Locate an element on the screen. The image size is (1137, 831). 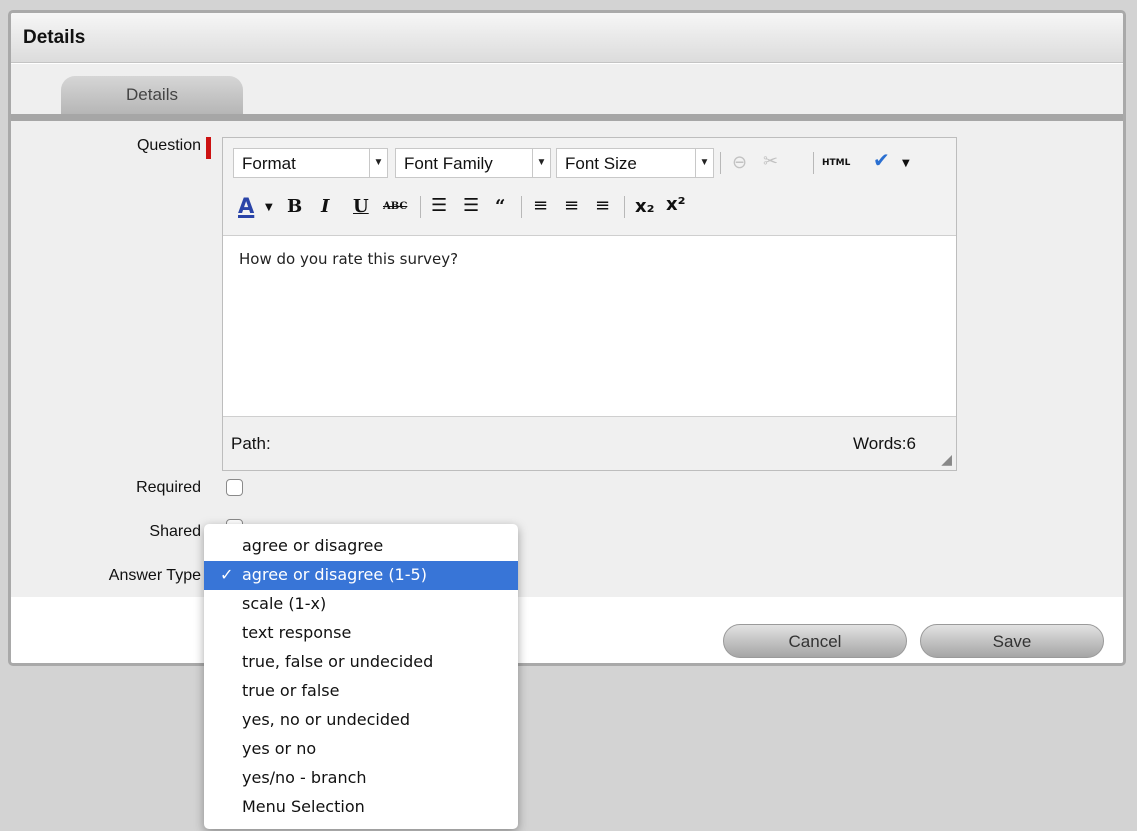
answer-type-option: agree or disagree is located at coordinates (361, 546).